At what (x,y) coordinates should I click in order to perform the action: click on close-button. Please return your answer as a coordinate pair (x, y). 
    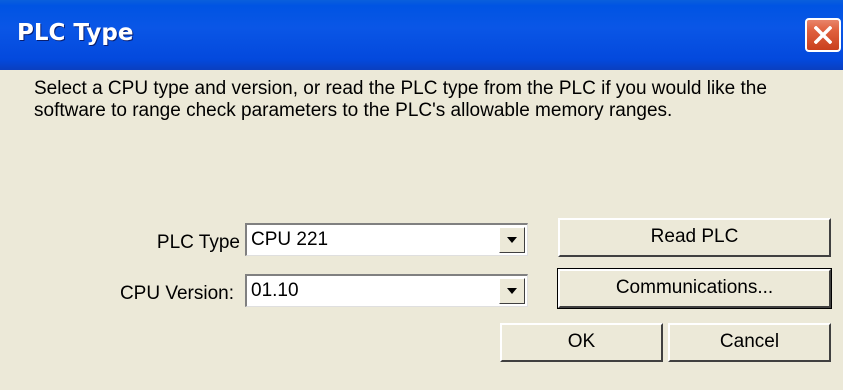
    Looking at the image, I should click on (823, 35).